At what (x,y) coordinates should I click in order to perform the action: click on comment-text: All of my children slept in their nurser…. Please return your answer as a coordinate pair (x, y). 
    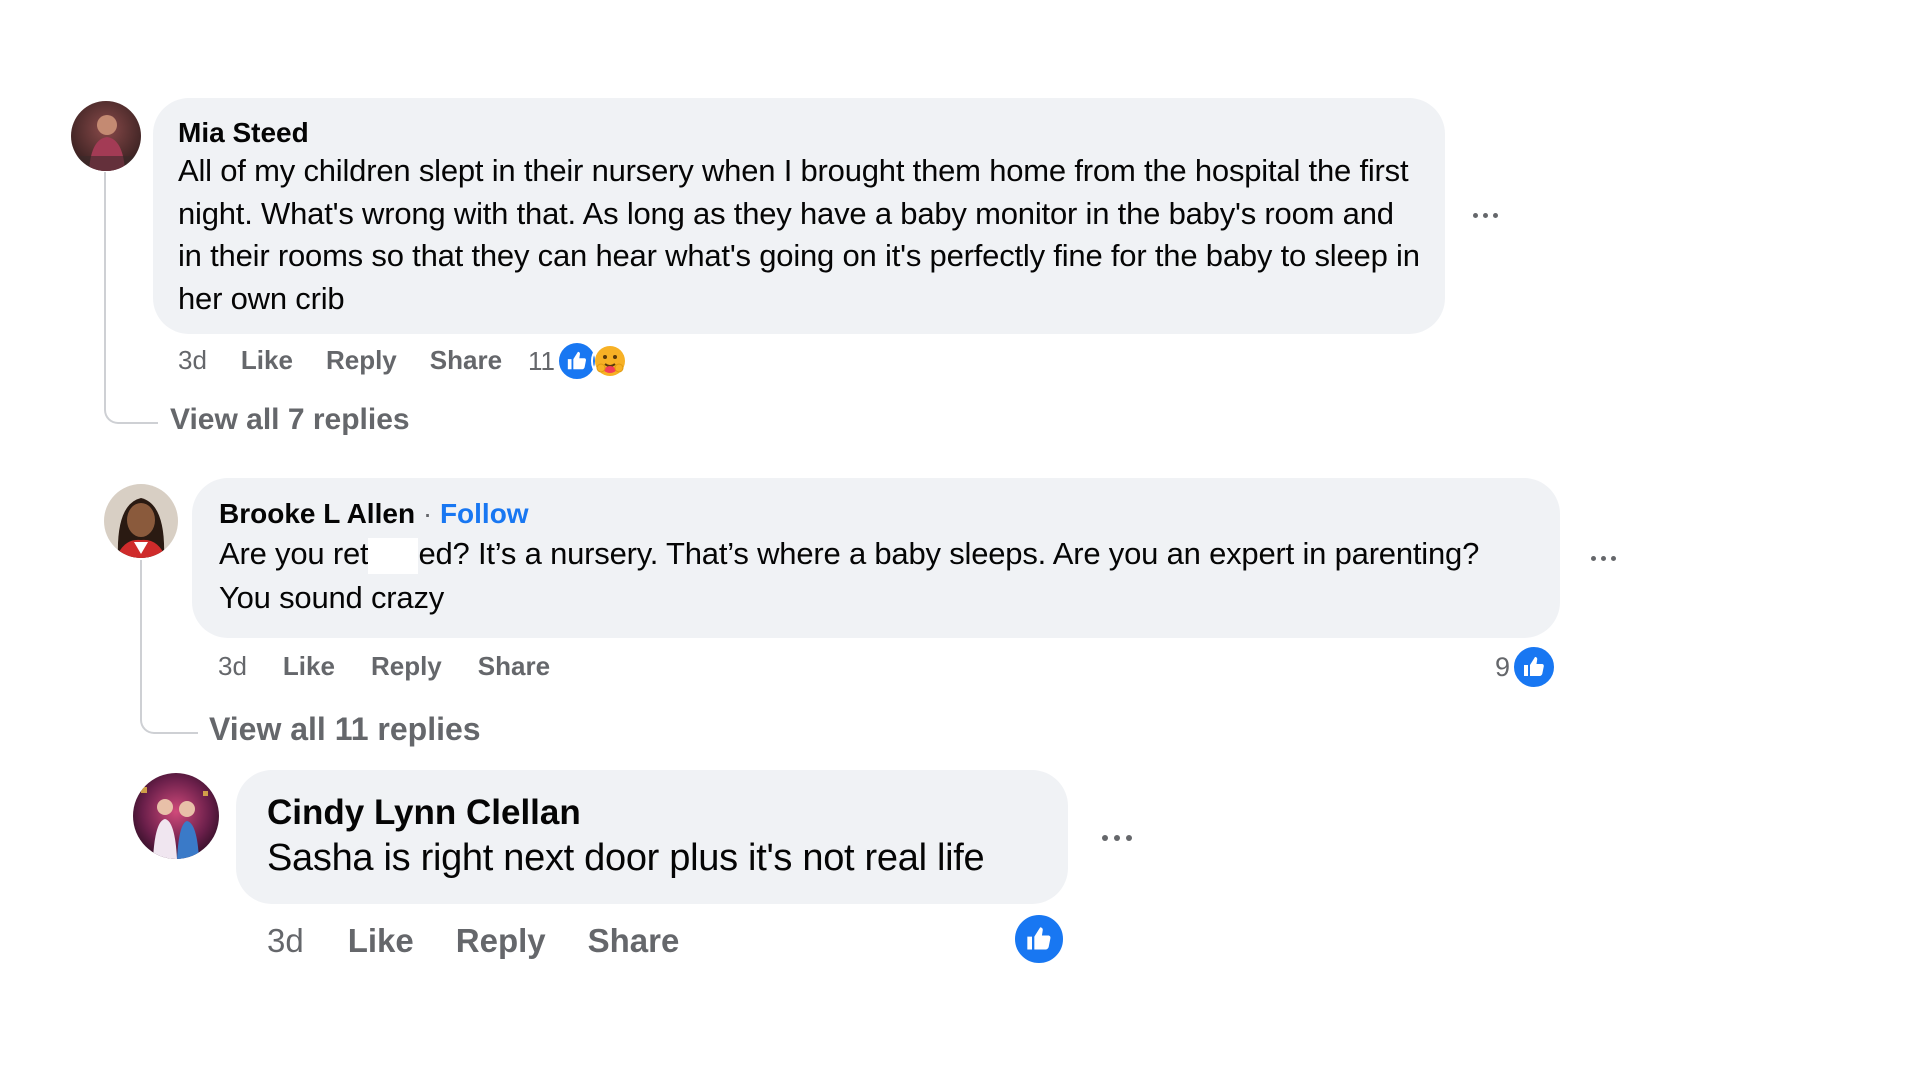
    Looking at the image, I should click on (799, 234).